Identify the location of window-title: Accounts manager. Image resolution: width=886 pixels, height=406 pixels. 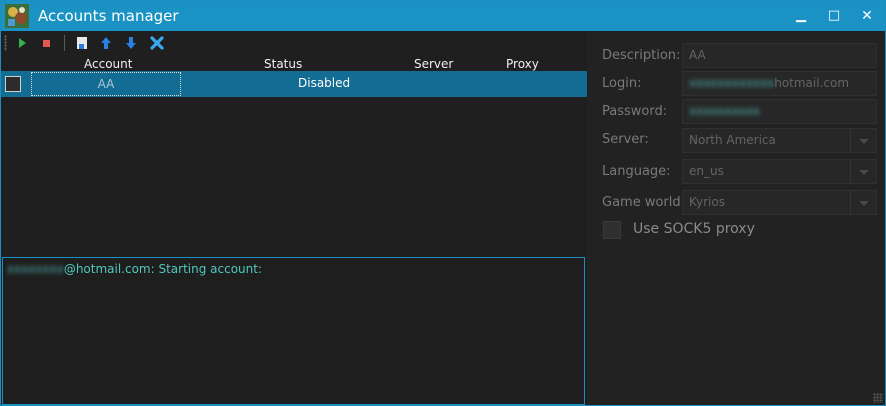
(108, 16).